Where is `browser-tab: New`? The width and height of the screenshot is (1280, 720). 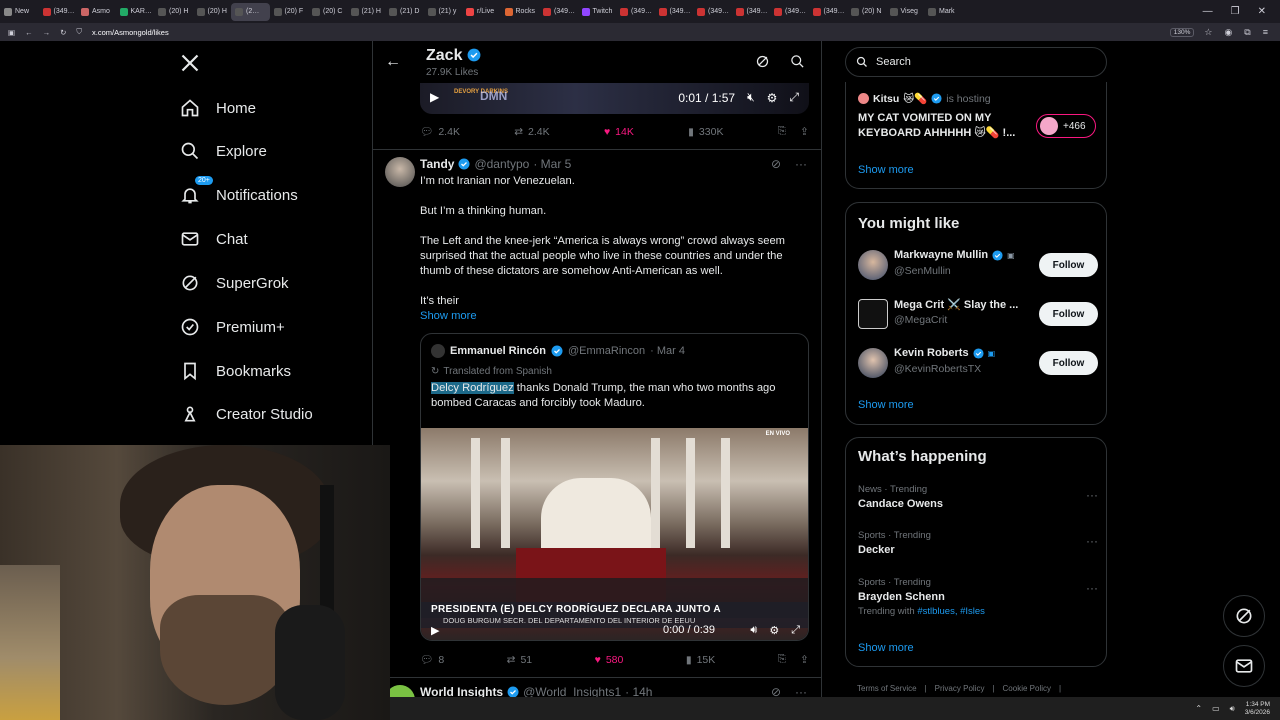
browser-tab: New is located at coordinates (19, 12).